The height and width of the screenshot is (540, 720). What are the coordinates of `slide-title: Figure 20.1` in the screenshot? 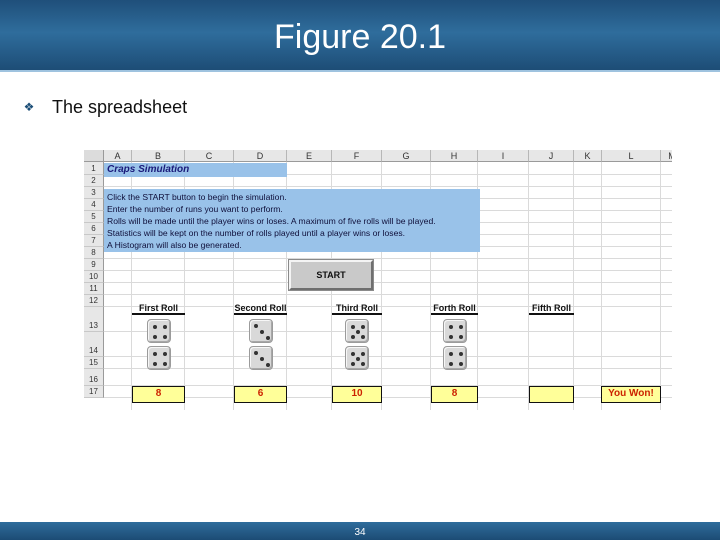 It's located at (360, 37).